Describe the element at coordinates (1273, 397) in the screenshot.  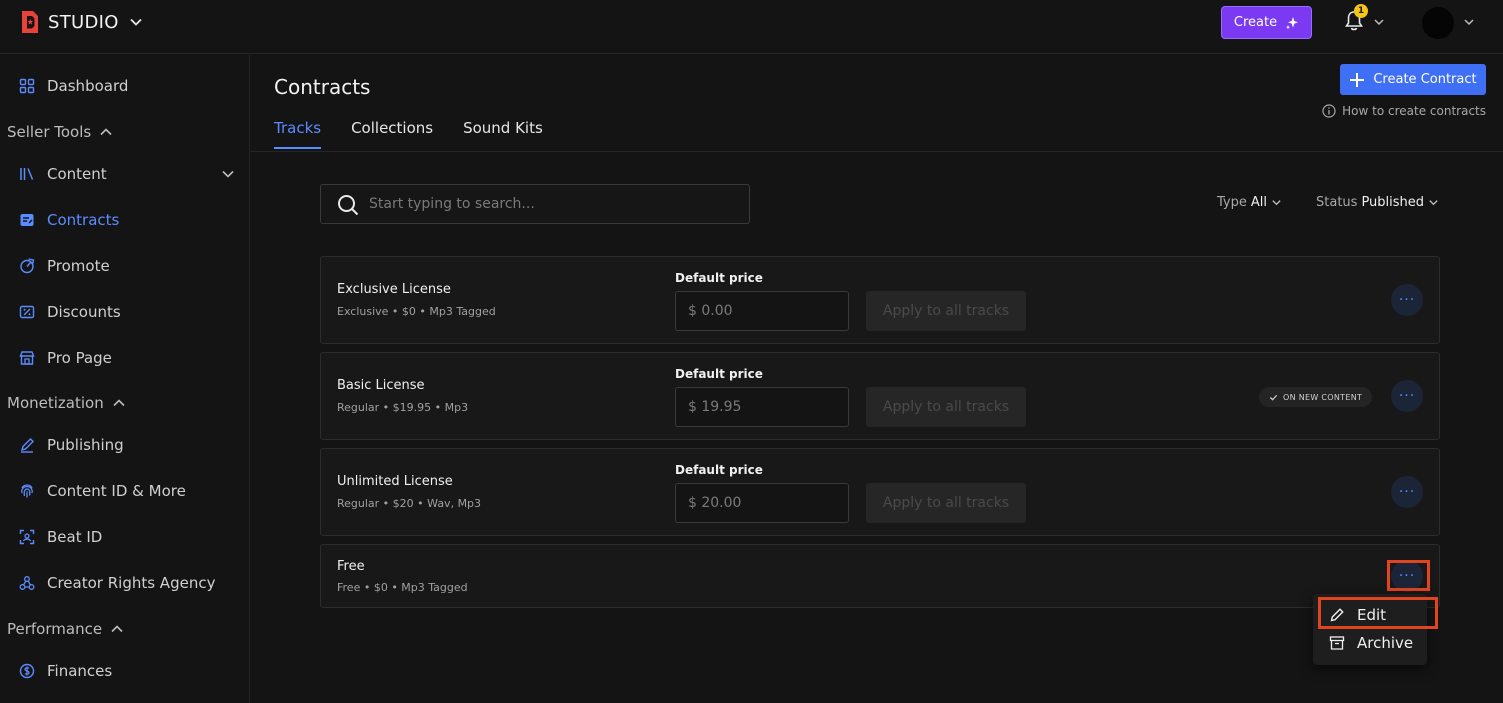
I see `check-icon` at that location.